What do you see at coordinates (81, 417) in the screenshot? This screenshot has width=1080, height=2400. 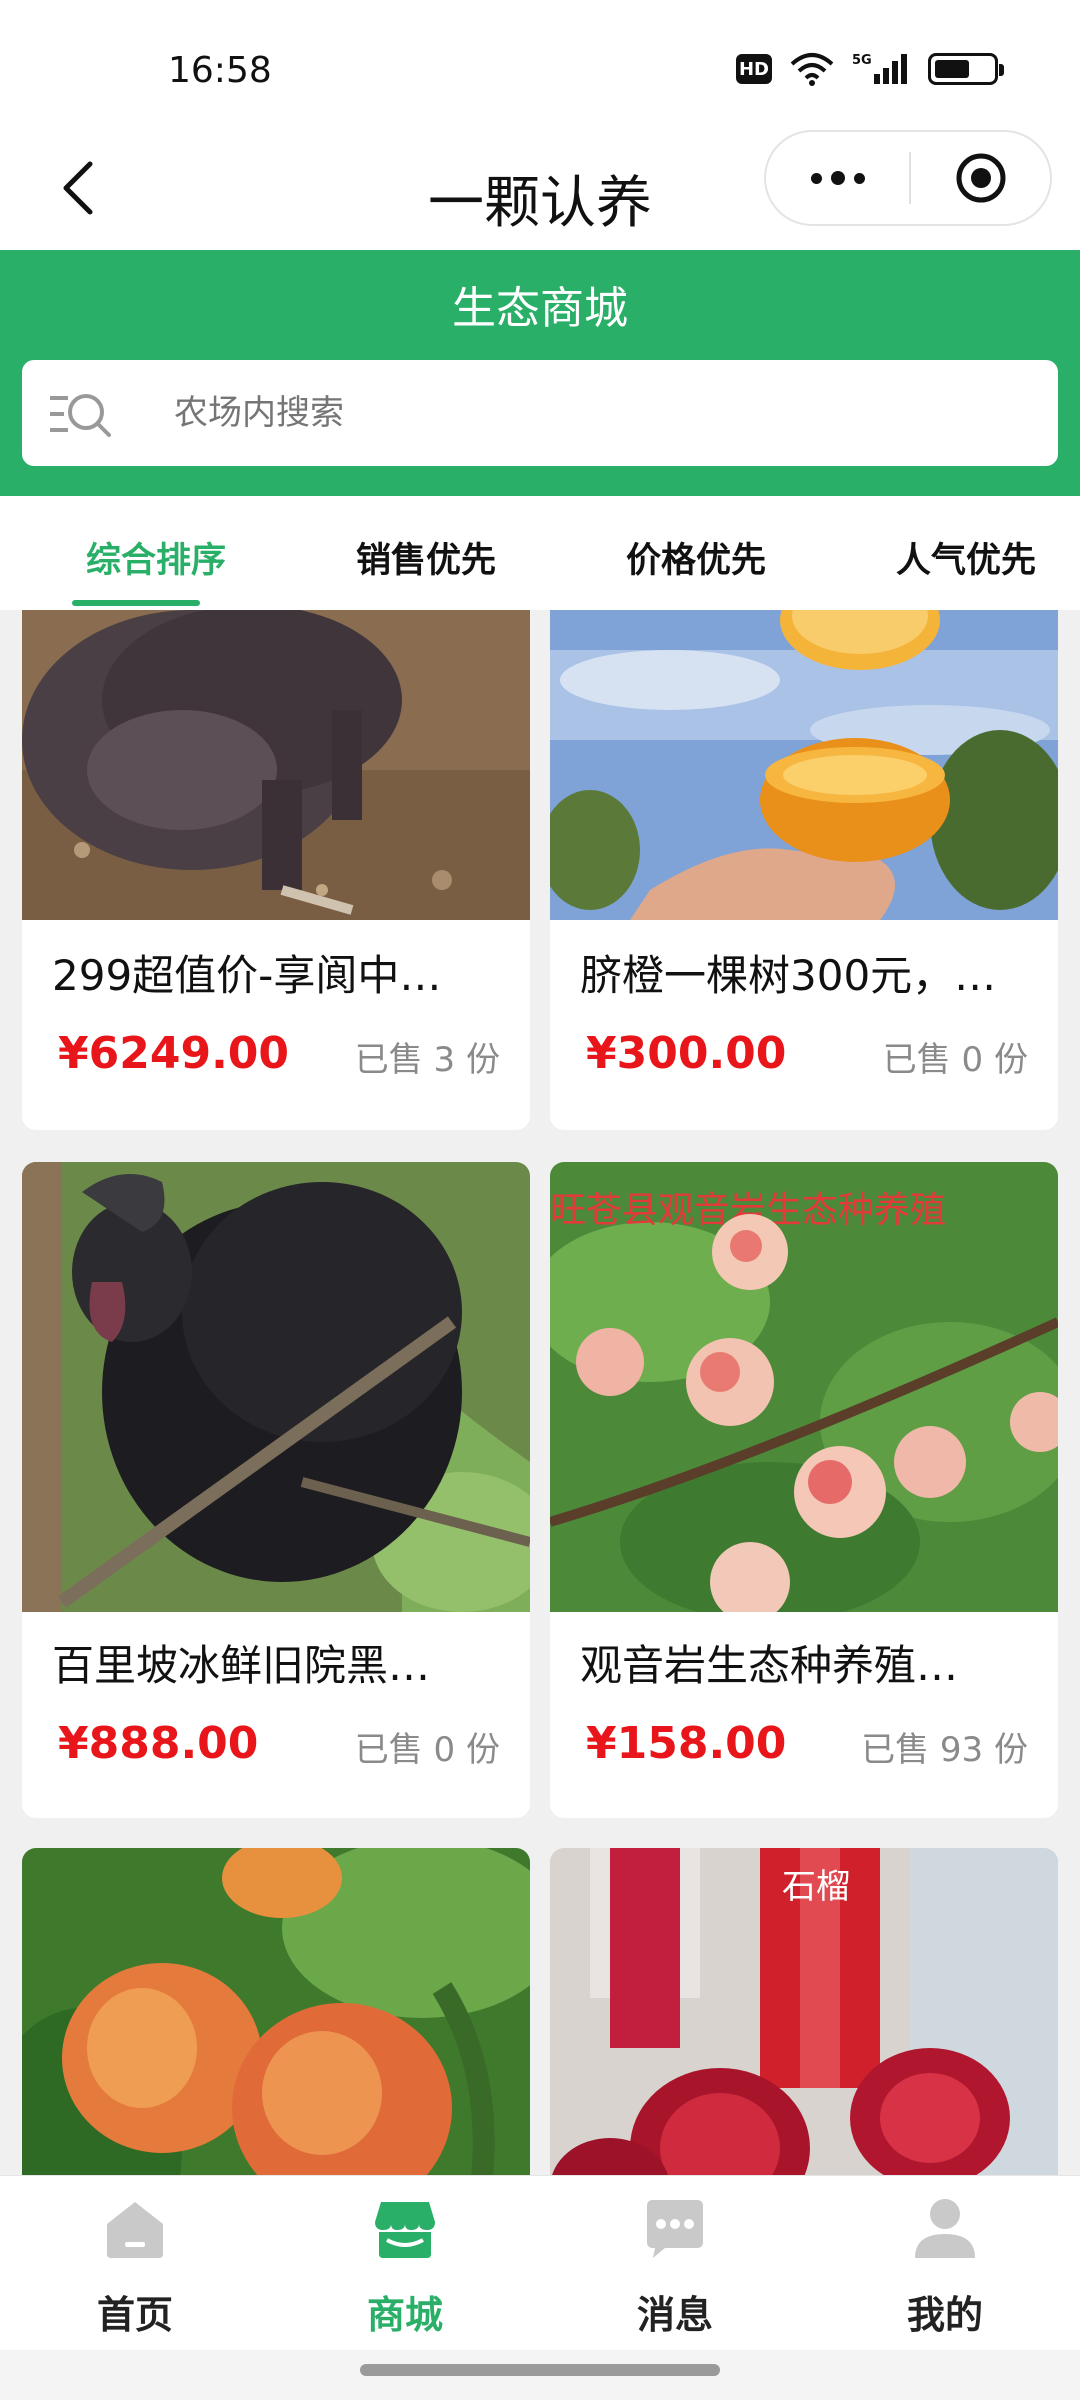 I see `search-icon` at bounding box center [81, 417].